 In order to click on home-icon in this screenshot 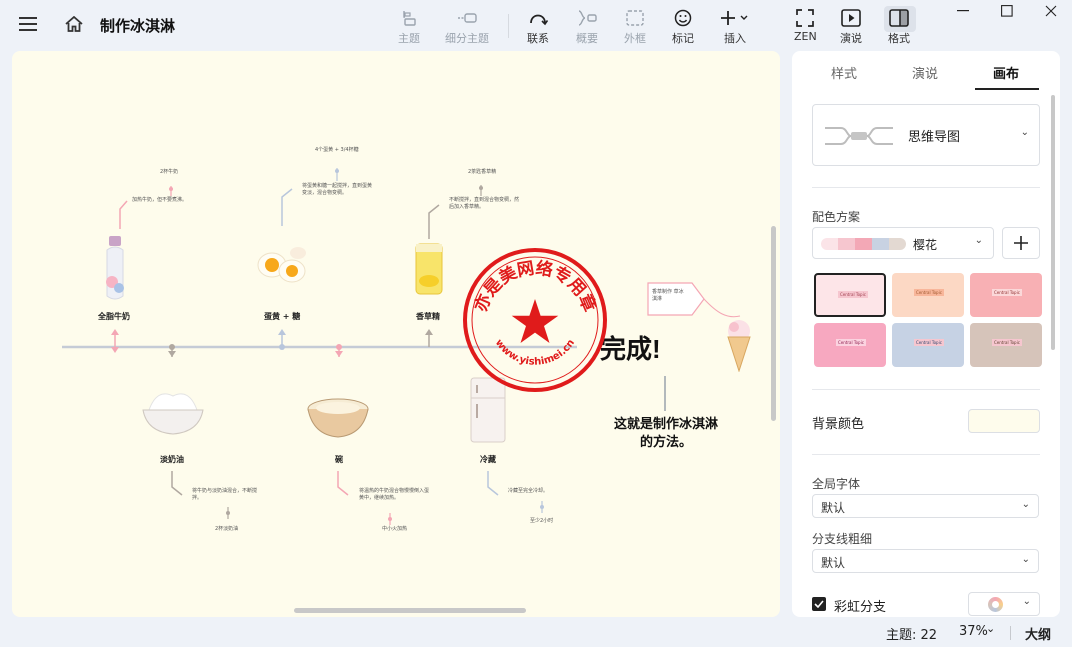, I will do `click(74, 24)`.